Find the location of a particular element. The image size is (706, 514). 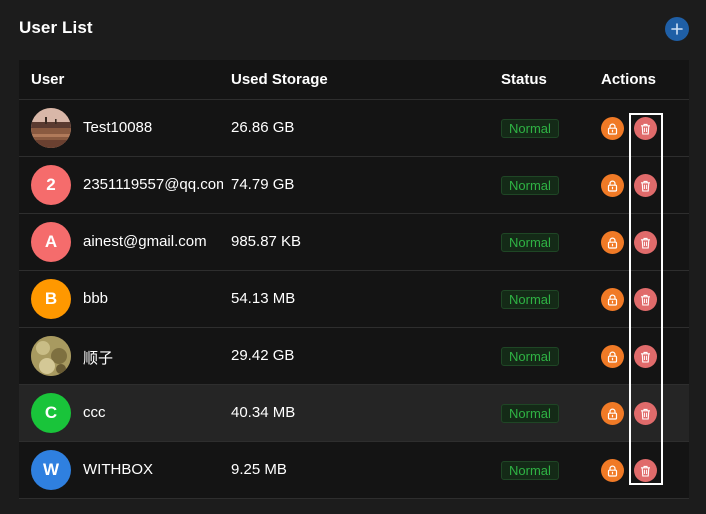

used-storage: 29.42 GB is located at coordinates (263, 355).